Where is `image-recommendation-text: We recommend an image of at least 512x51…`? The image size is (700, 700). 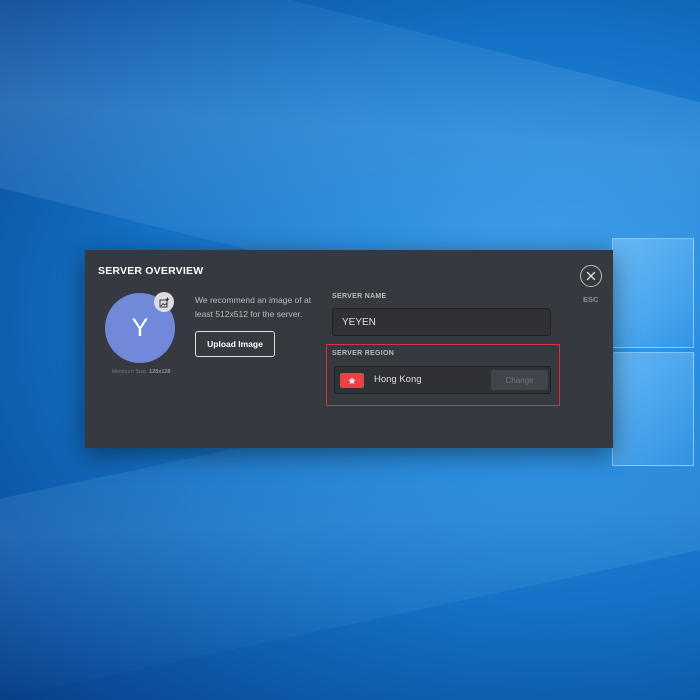
image-recommendation-text: We recommend an image of at least 512x51… is located at coordinates (253, 307).